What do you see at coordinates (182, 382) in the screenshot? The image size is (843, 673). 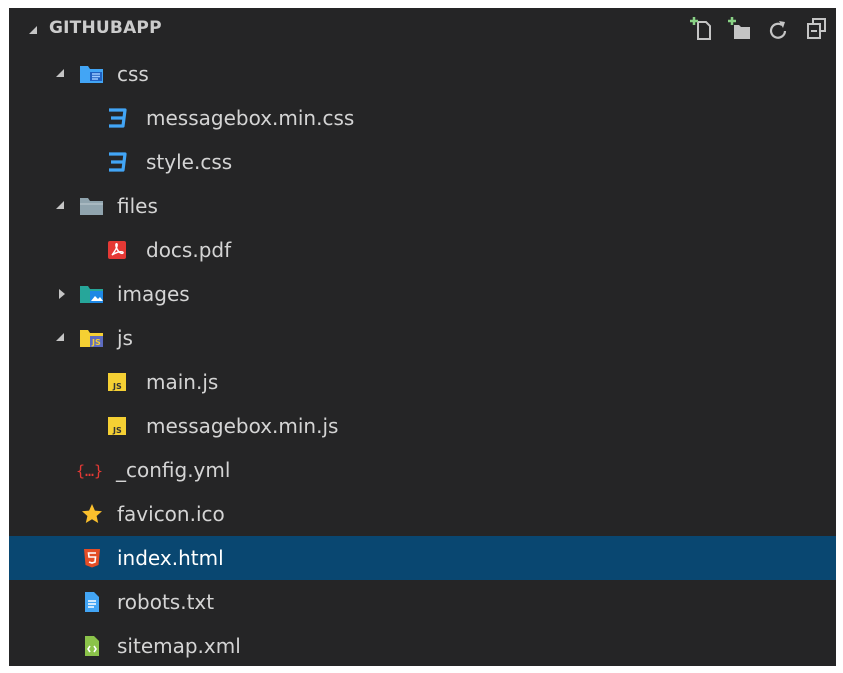 I see `tree-item-label: main.js` at bounding box center [182, 382].